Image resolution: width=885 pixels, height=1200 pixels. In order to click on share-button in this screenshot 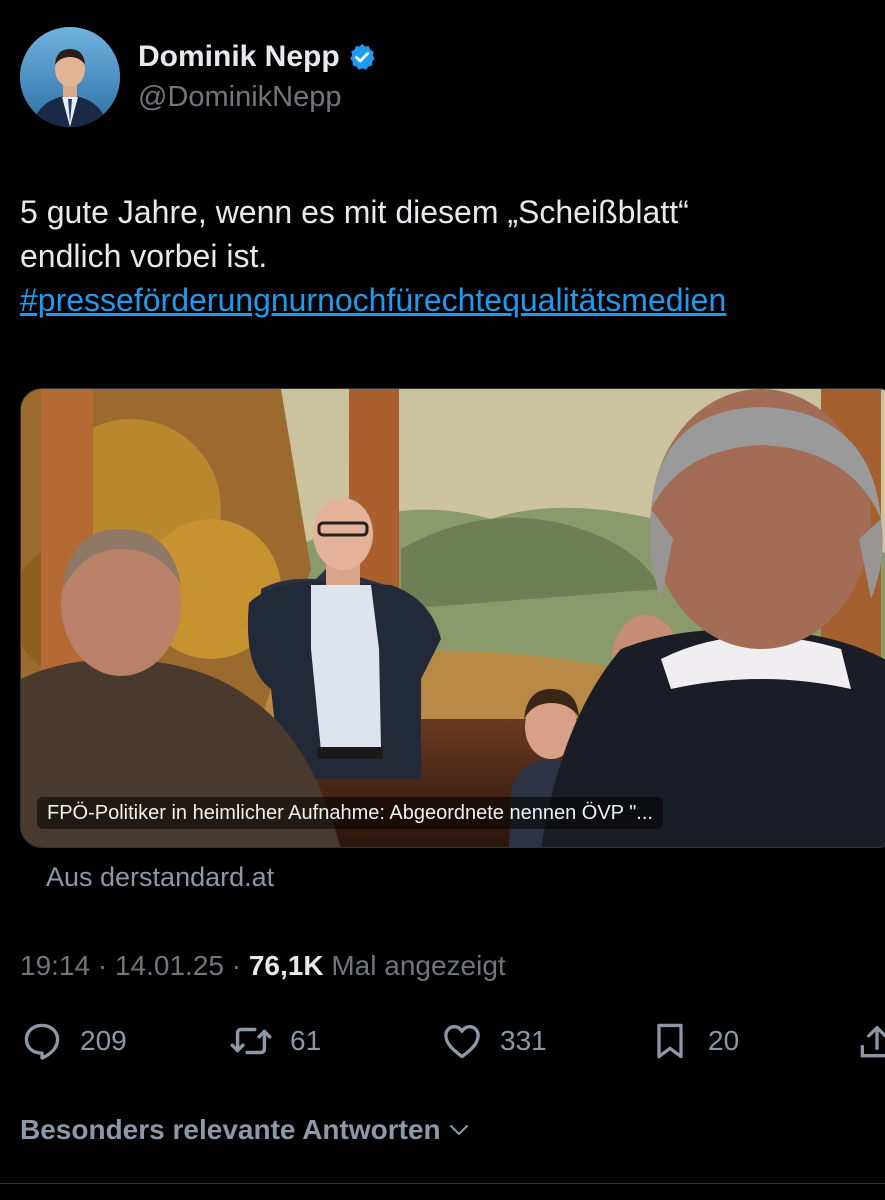, I will do `click(871, 1041)`.